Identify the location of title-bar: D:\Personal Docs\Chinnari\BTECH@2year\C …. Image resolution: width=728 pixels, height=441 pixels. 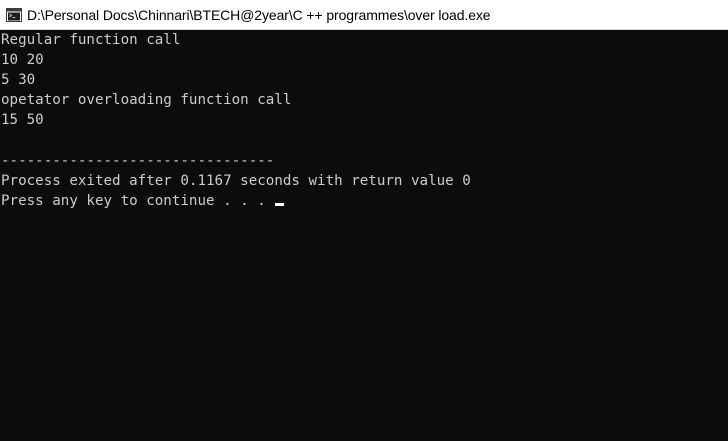
(364, 15).